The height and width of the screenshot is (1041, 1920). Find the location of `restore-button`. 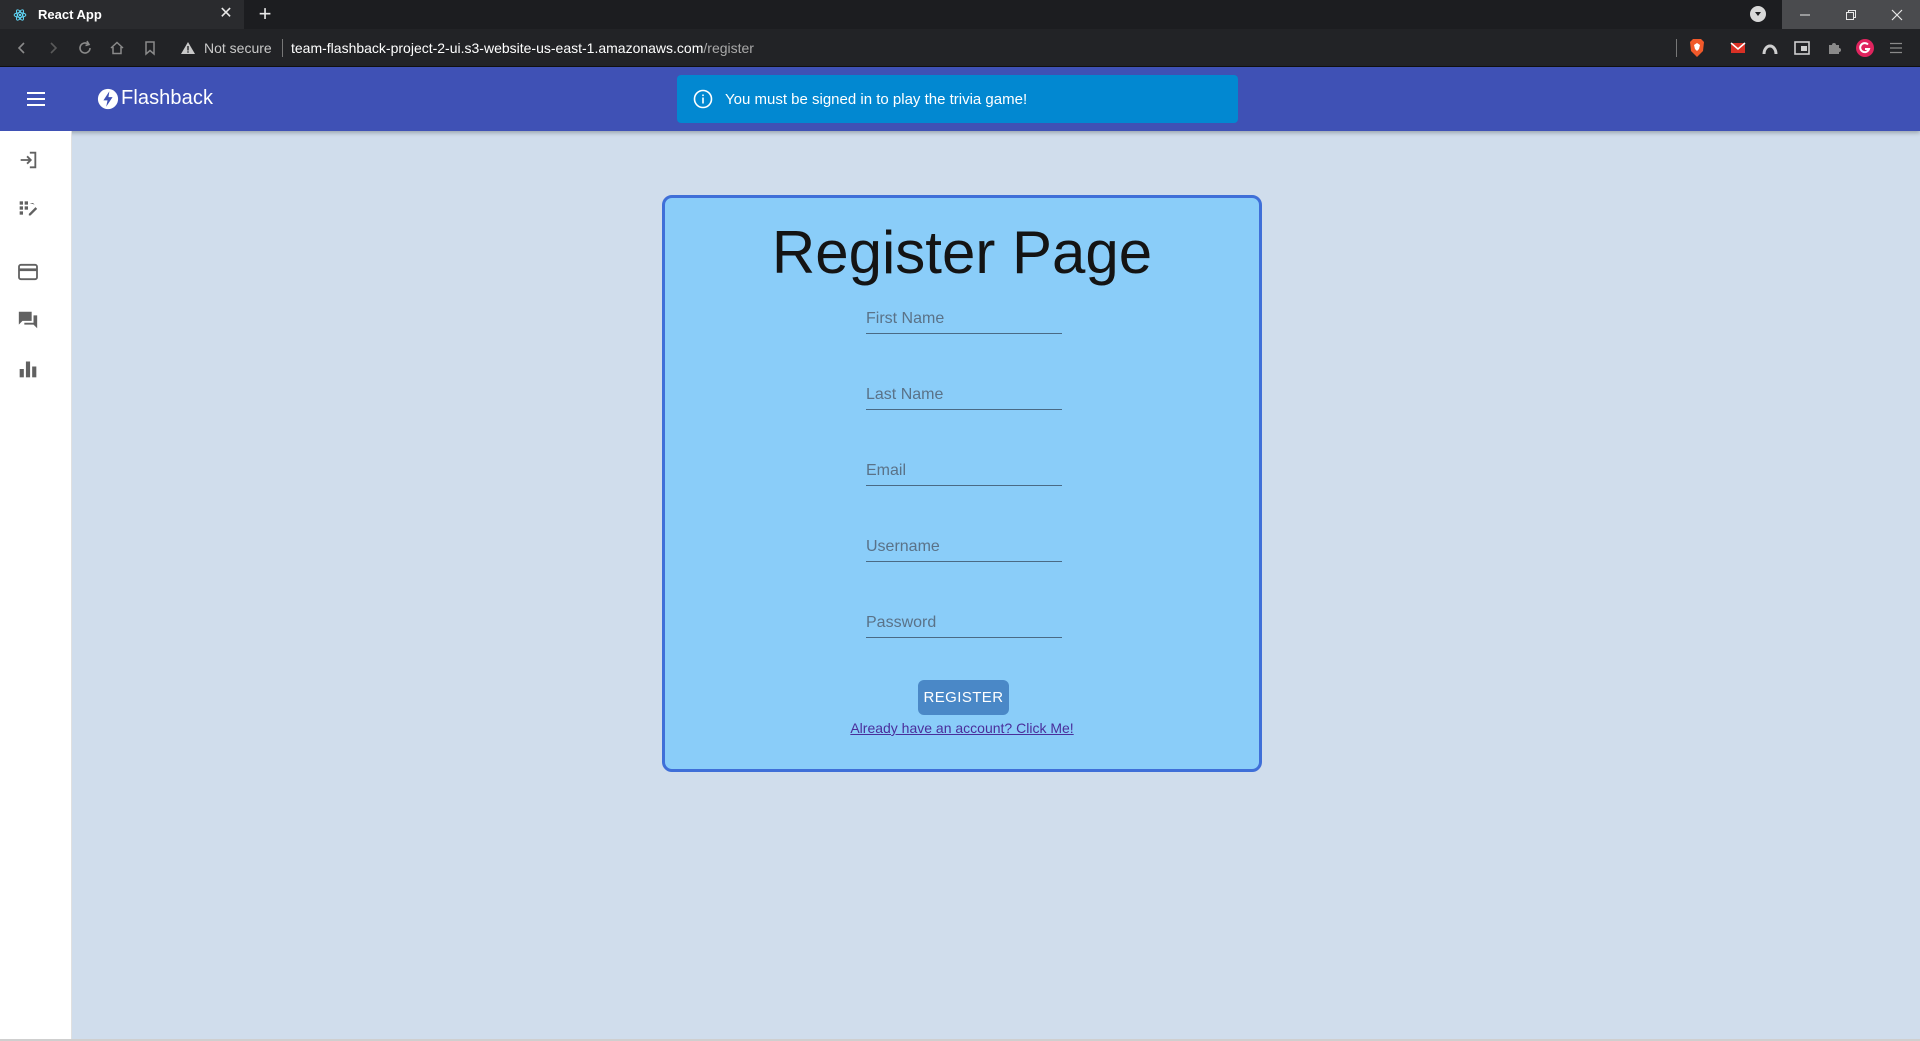

restore-button is located at coordinates (1851, 14).